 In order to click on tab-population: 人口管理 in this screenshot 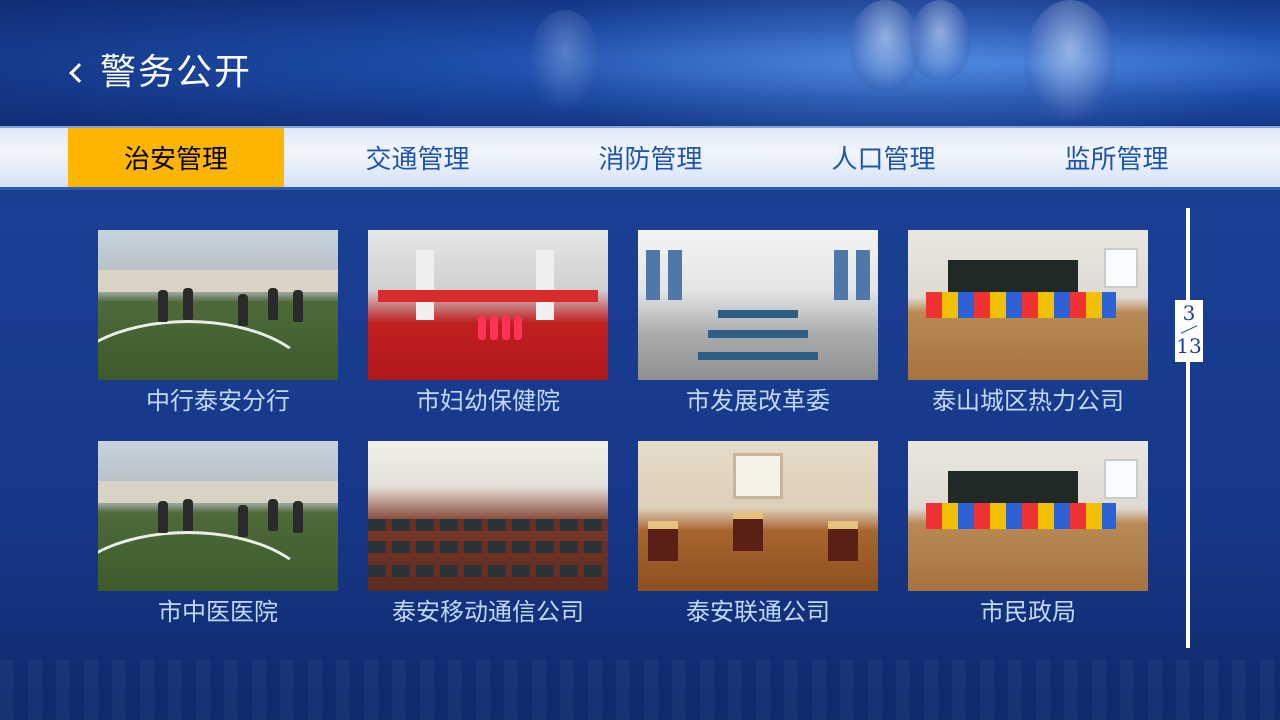, I will do `click(883, 157)`.